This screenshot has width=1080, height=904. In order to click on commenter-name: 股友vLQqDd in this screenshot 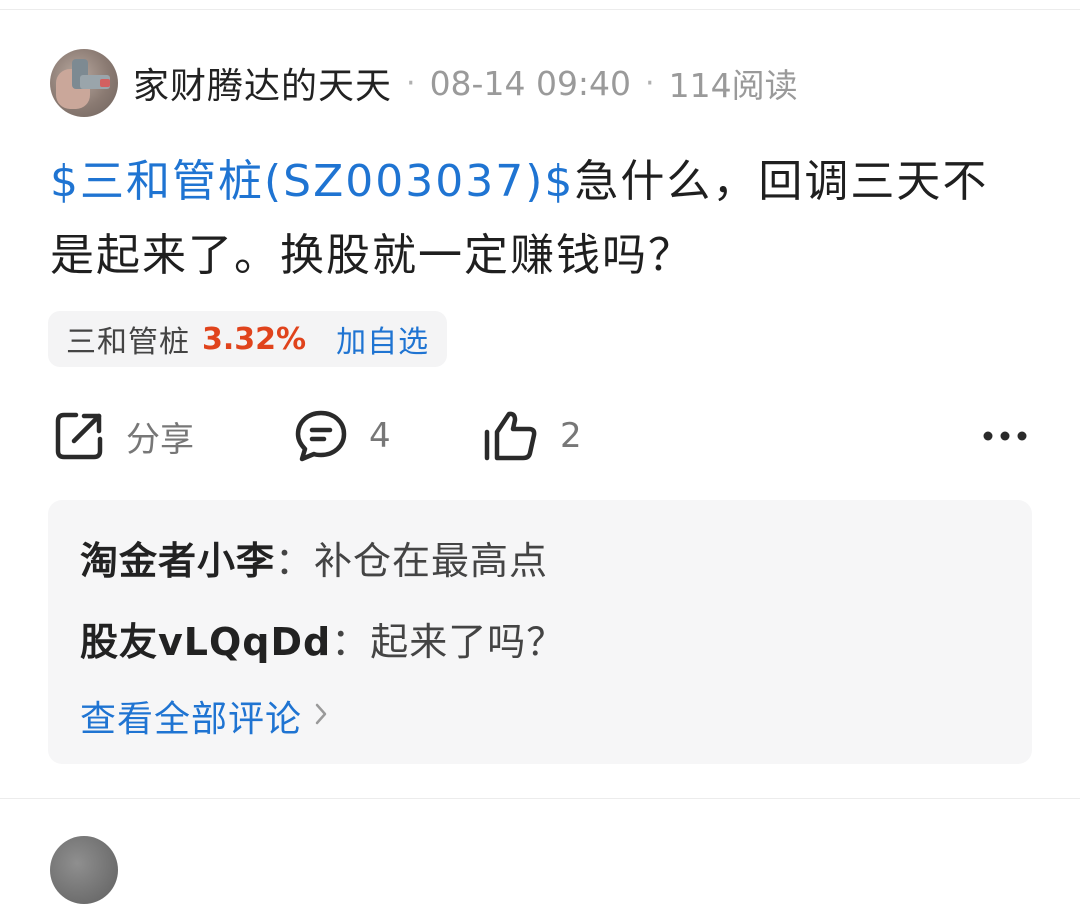, I will do `click(205, 642)`.